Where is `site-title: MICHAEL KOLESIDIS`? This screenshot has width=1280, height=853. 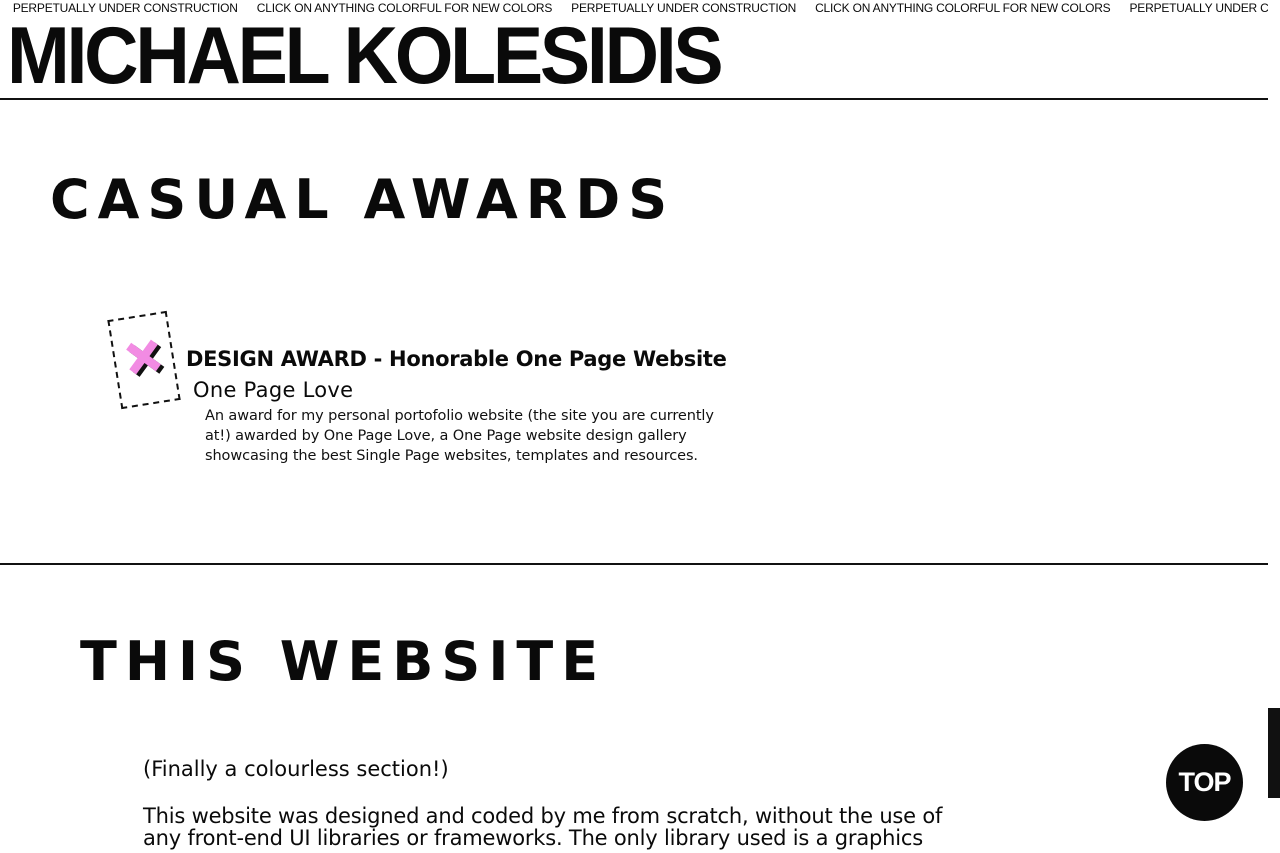 site-title: MICHAEL KOLESIDIS is located at coordinates (365, 56).